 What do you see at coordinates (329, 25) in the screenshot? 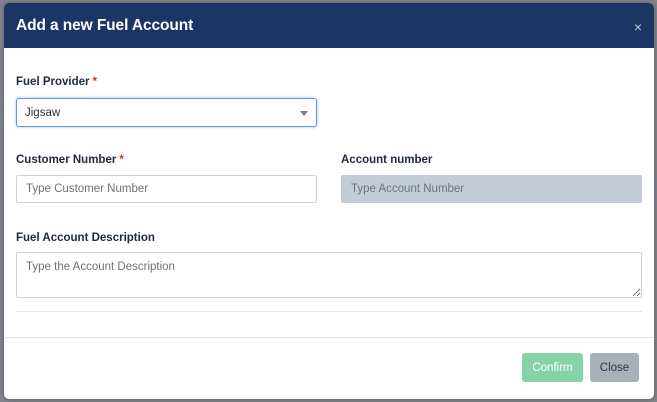
I see `modal-header: Add a new Fuel Account ×` at bounding box center [329, 25].